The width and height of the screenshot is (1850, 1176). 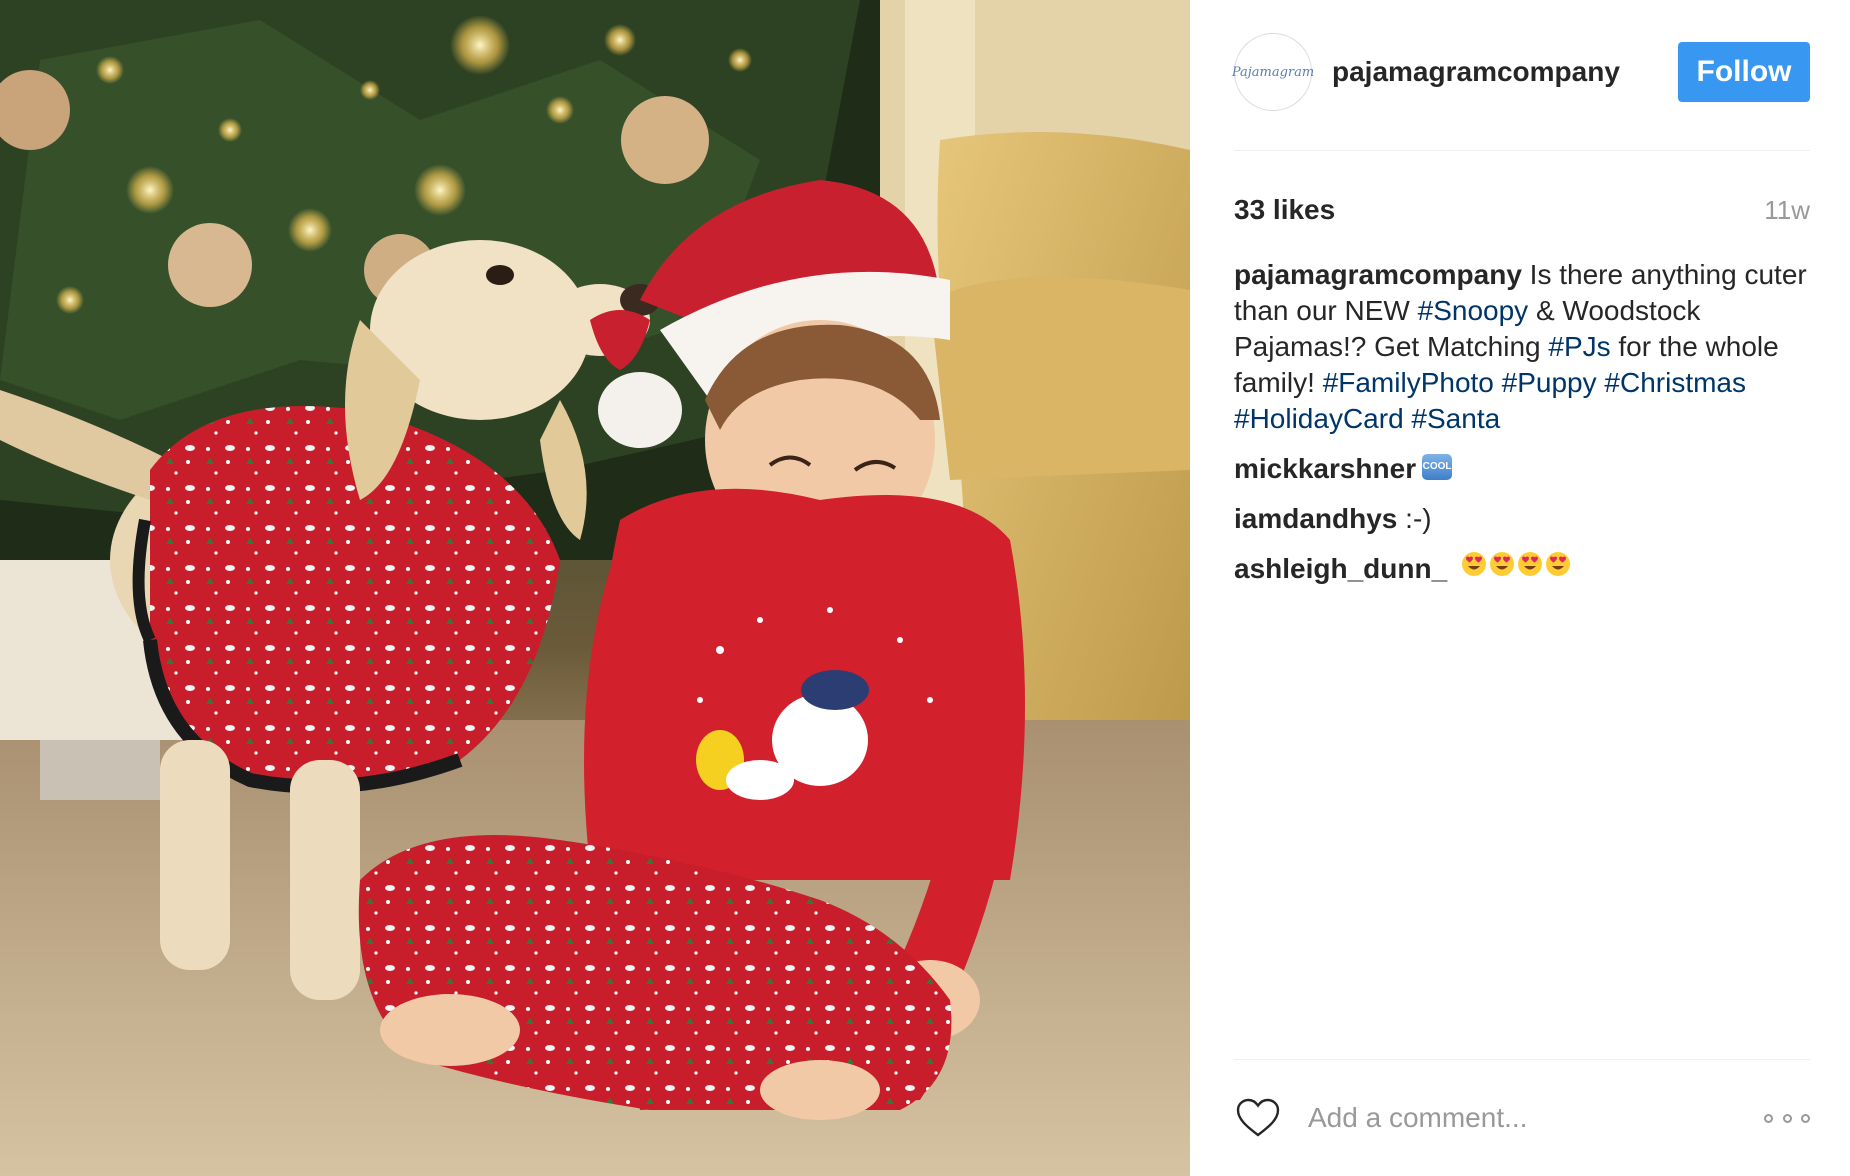 I want to click on post-header: Pajamagram pajamagramcompany Follow, so click(x=1520, y=75).